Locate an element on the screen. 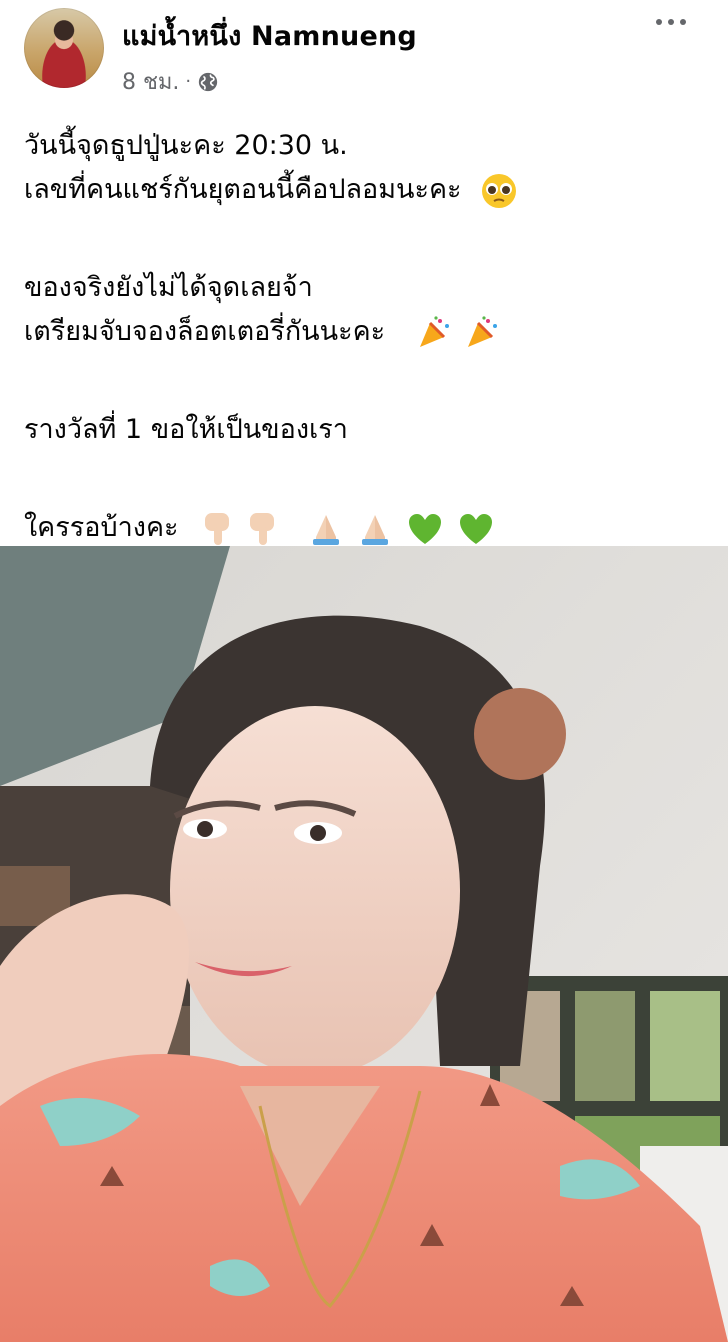 Image resolution: width=728 pixels, height=1342 pixels. avatar is located at coordinates (64, 48).